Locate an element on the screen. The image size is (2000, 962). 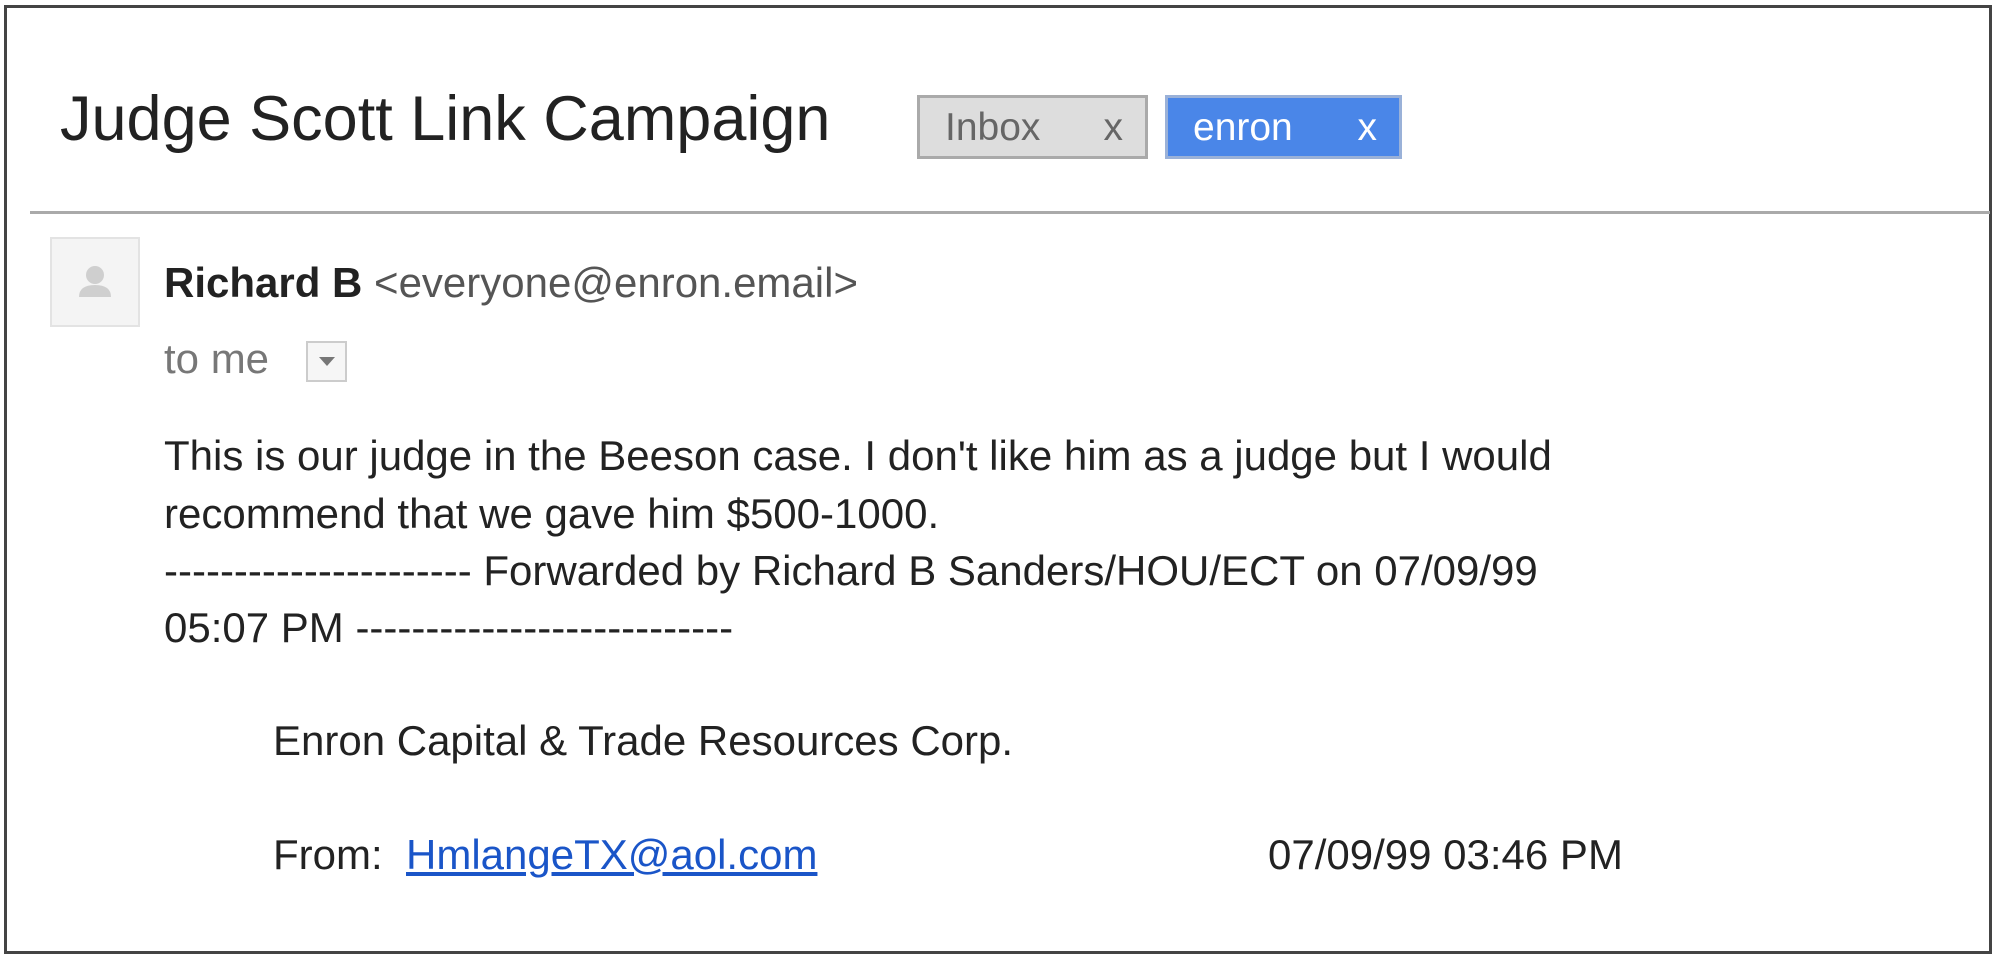
details-dropdown-button is located at coordinates (326, 361).